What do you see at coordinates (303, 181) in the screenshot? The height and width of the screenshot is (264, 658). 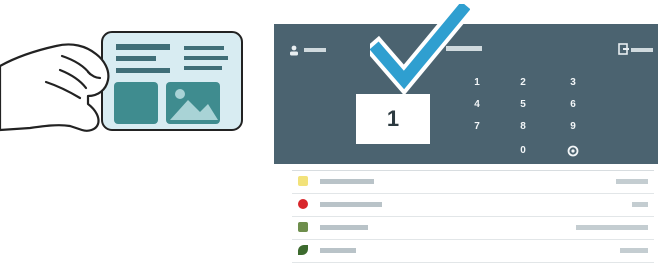 I see `folder-icon` at bounding box center [303, 181].